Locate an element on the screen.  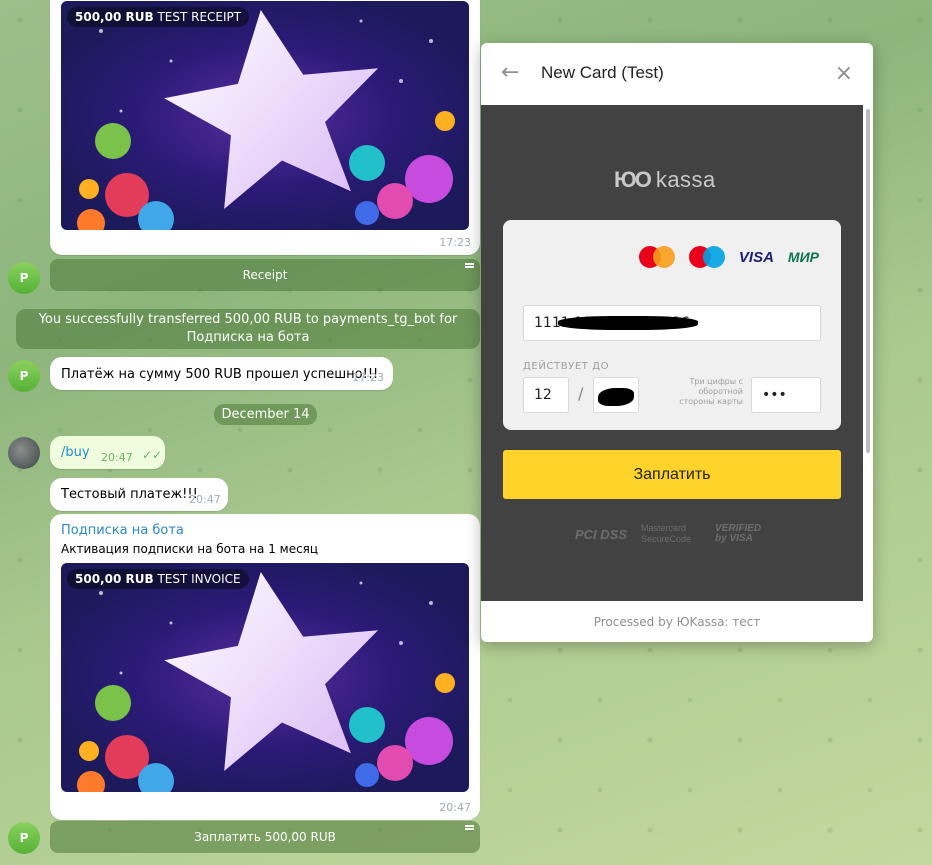
expiry-month-input: 12 is located at coordinates (546, 395).